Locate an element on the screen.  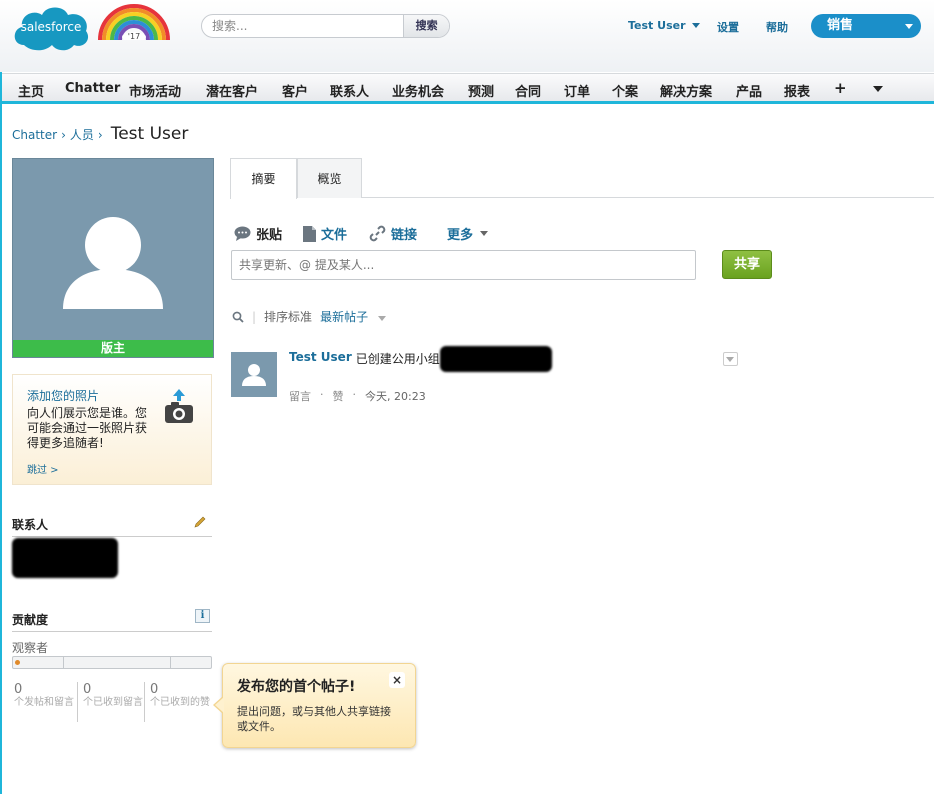
tab-accounts: 客户 is located at coordinates (295, 90).